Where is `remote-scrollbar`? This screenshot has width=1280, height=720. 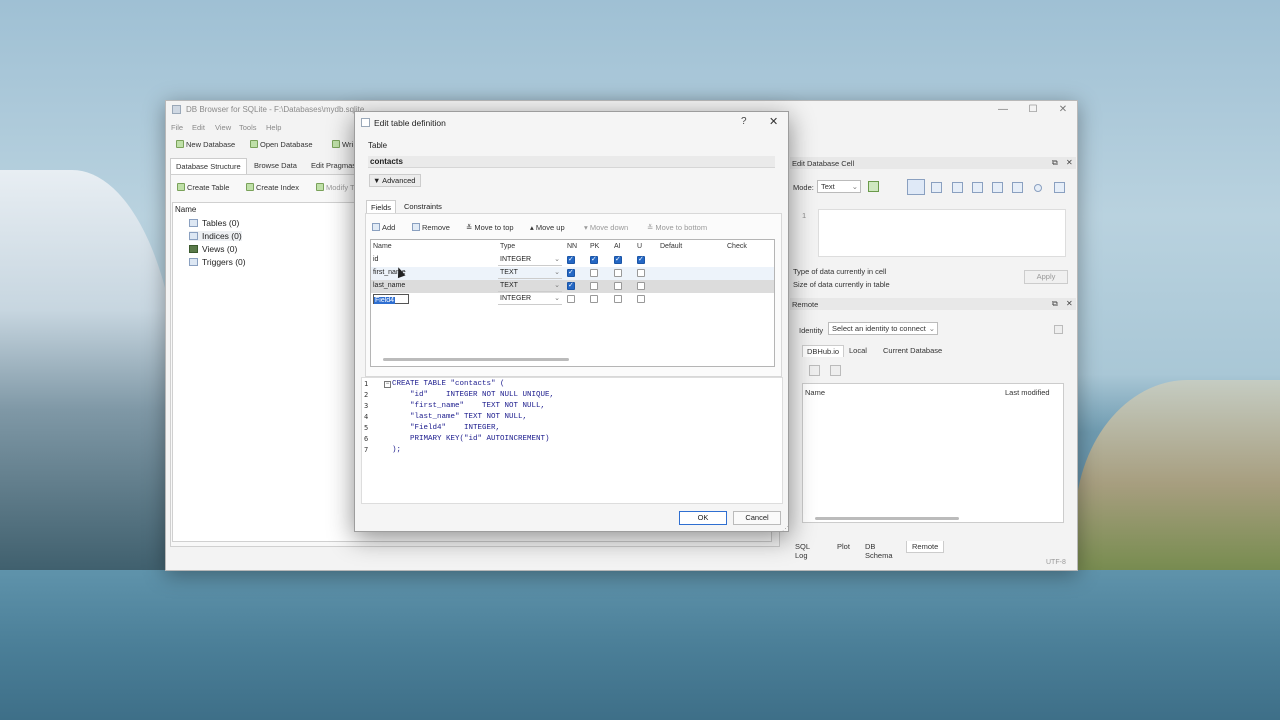 remote-scrollbar is located at coordinates (887, 518).